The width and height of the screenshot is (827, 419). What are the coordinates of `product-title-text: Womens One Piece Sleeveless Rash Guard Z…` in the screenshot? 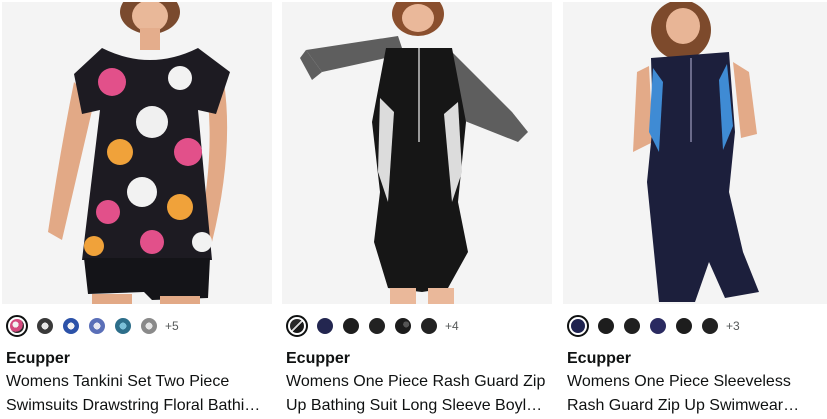 It's located at (679, 393).